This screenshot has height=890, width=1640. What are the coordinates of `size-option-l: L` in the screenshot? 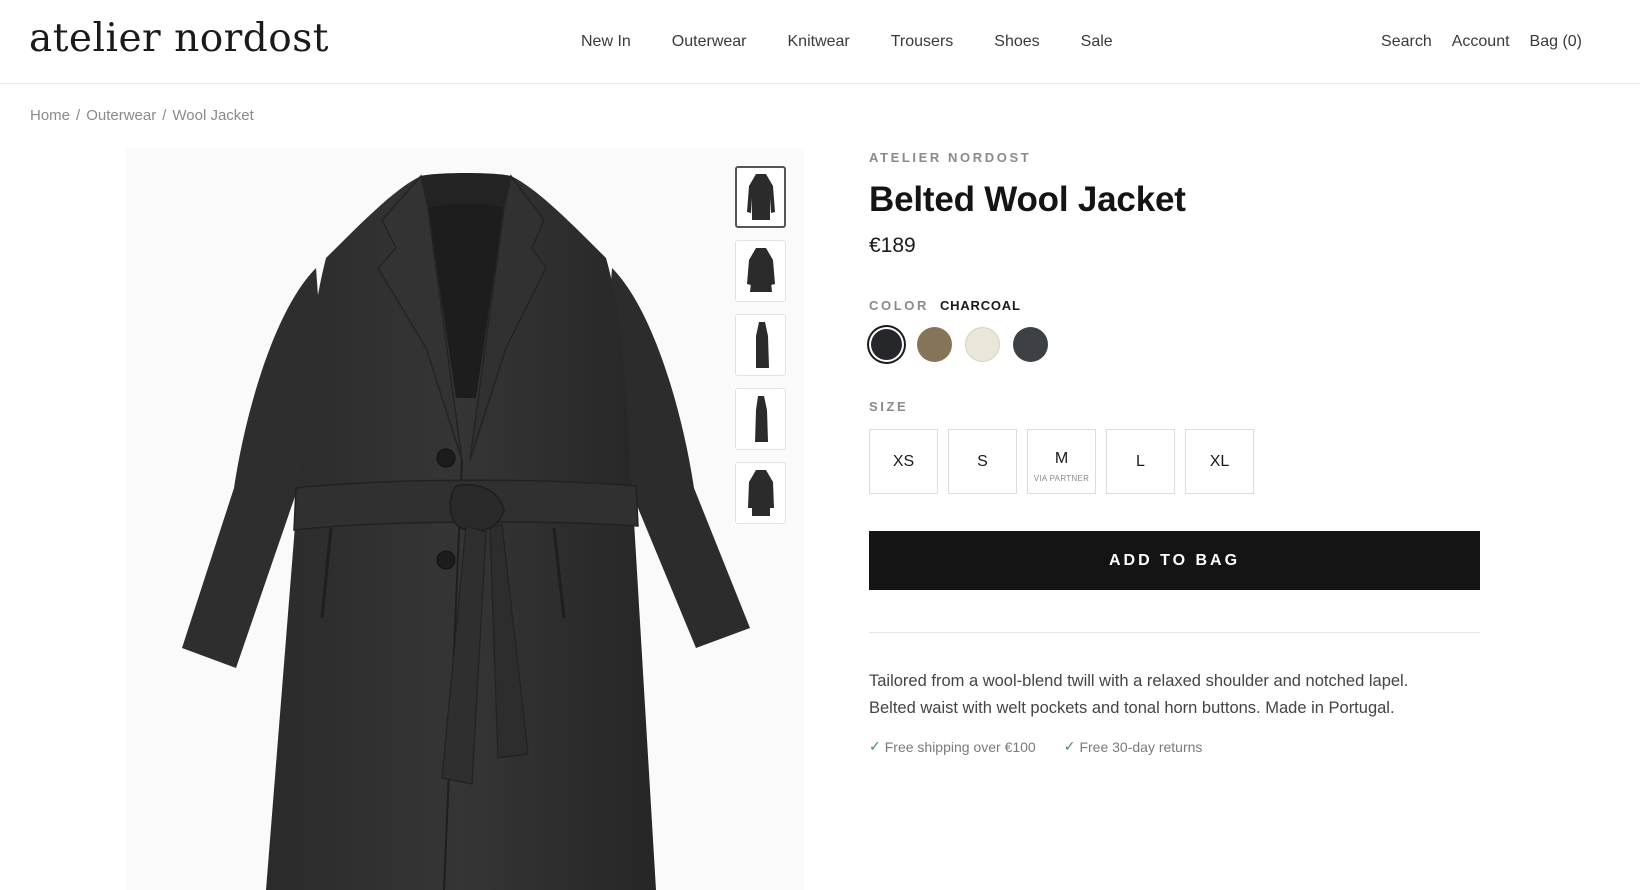 It's located at (1140, 461).